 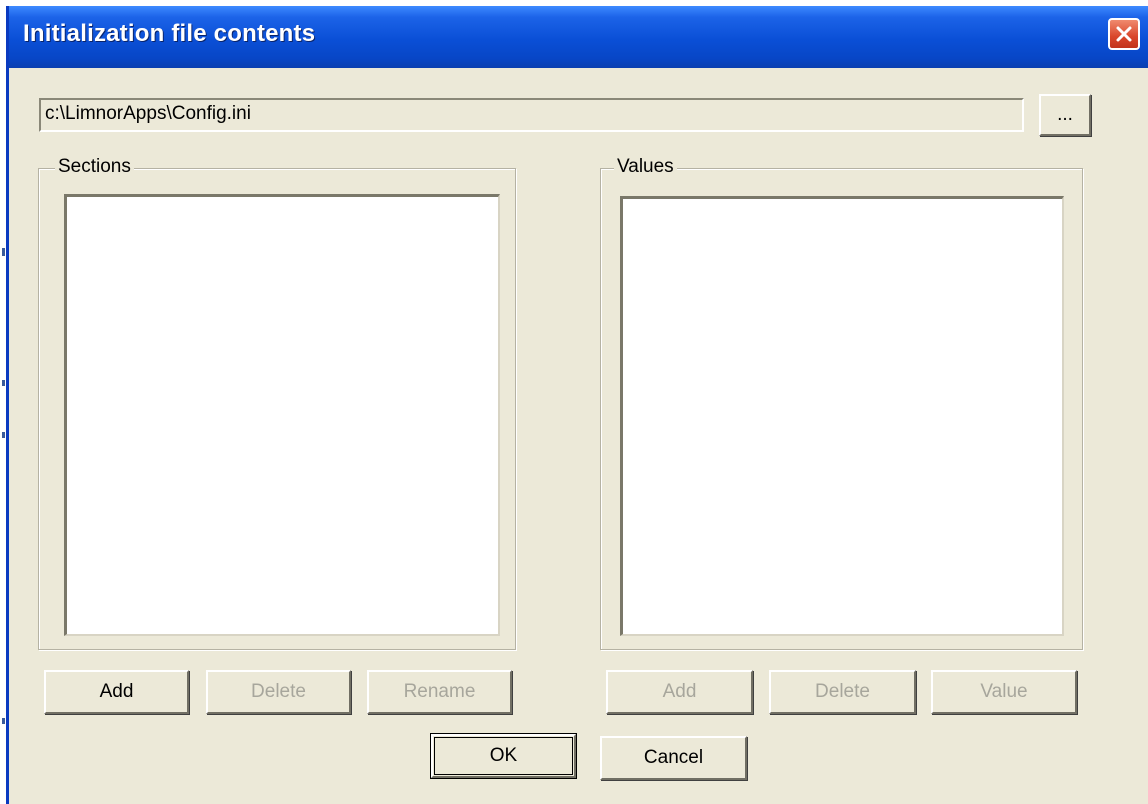 I want to click on sections-delete-button: Delete, so click(x=278, y=692).